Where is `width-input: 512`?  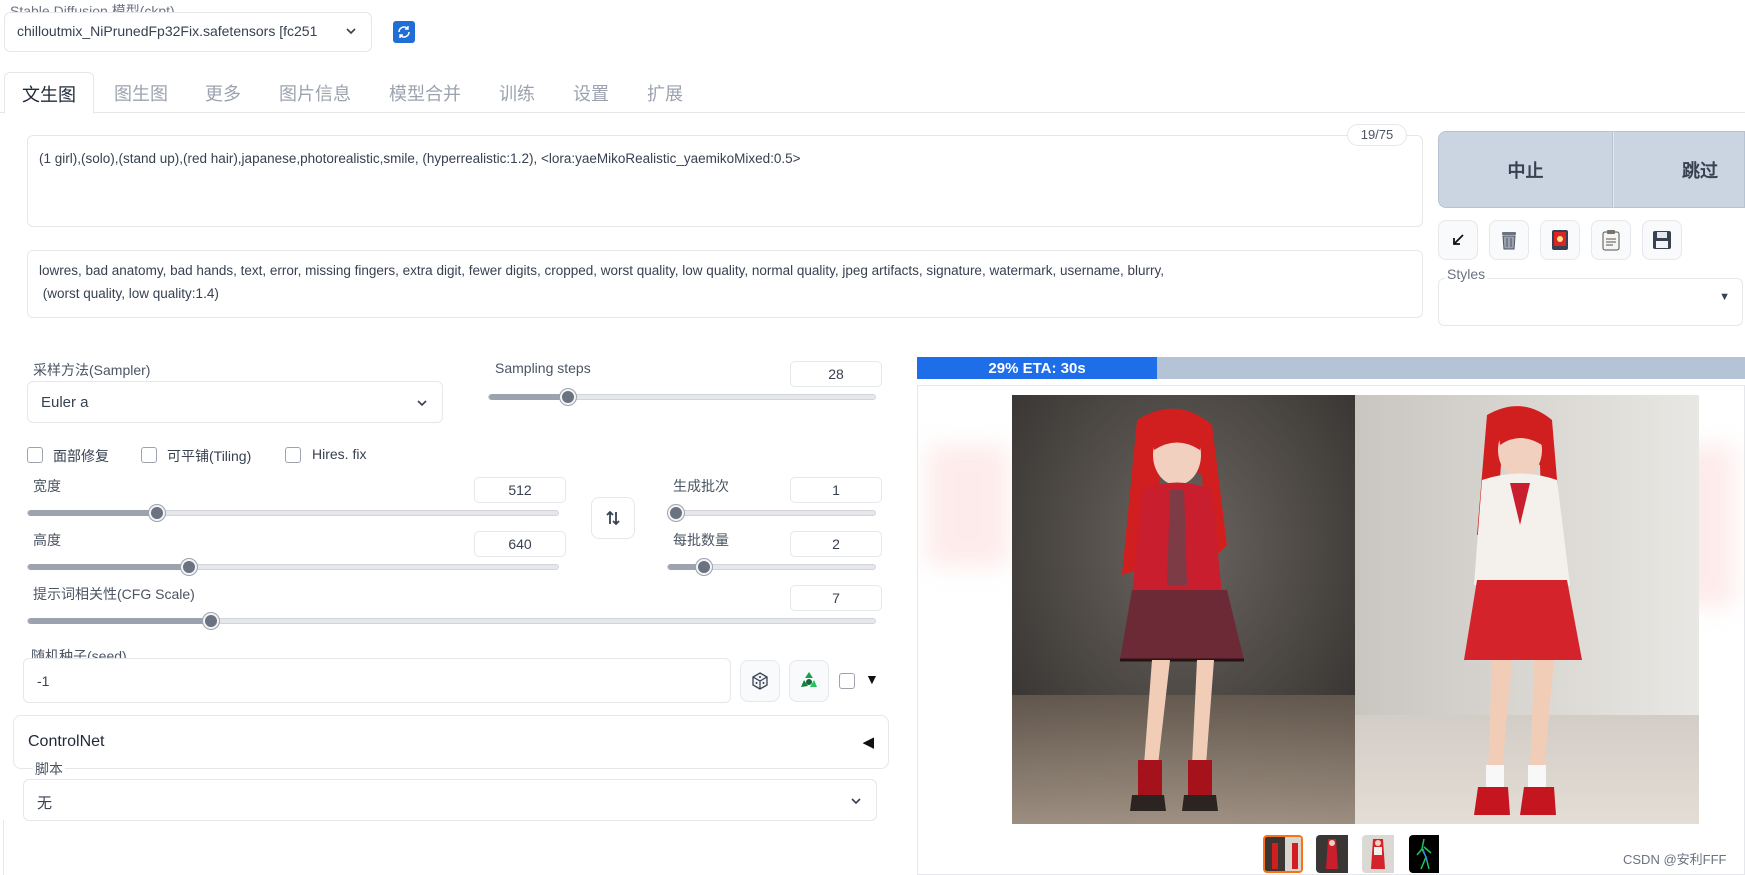
width-input: 512 is located at coordinates (520, 490).